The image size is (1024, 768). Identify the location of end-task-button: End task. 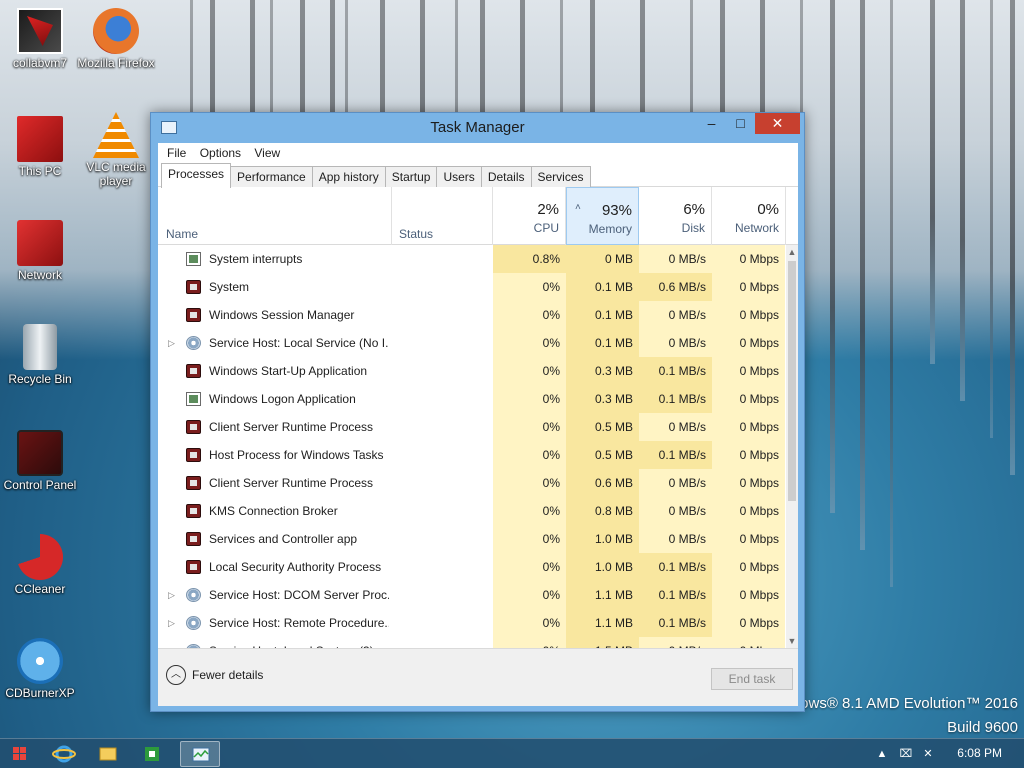
(752, 679).